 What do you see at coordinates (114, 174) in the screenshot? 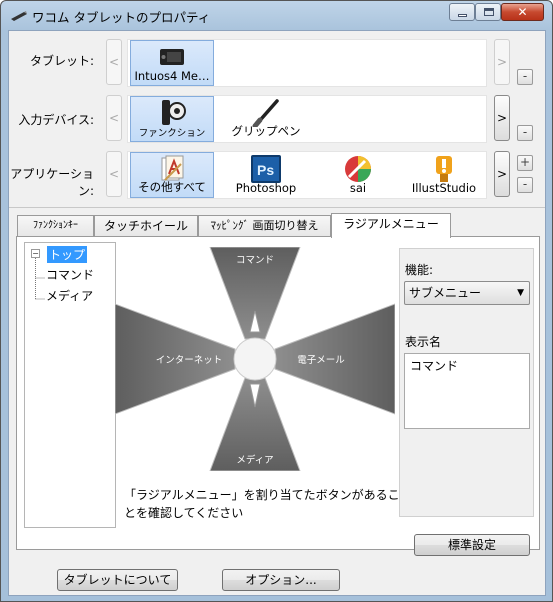
I see `application-prev-button: <` at bounding box center [114, 174].